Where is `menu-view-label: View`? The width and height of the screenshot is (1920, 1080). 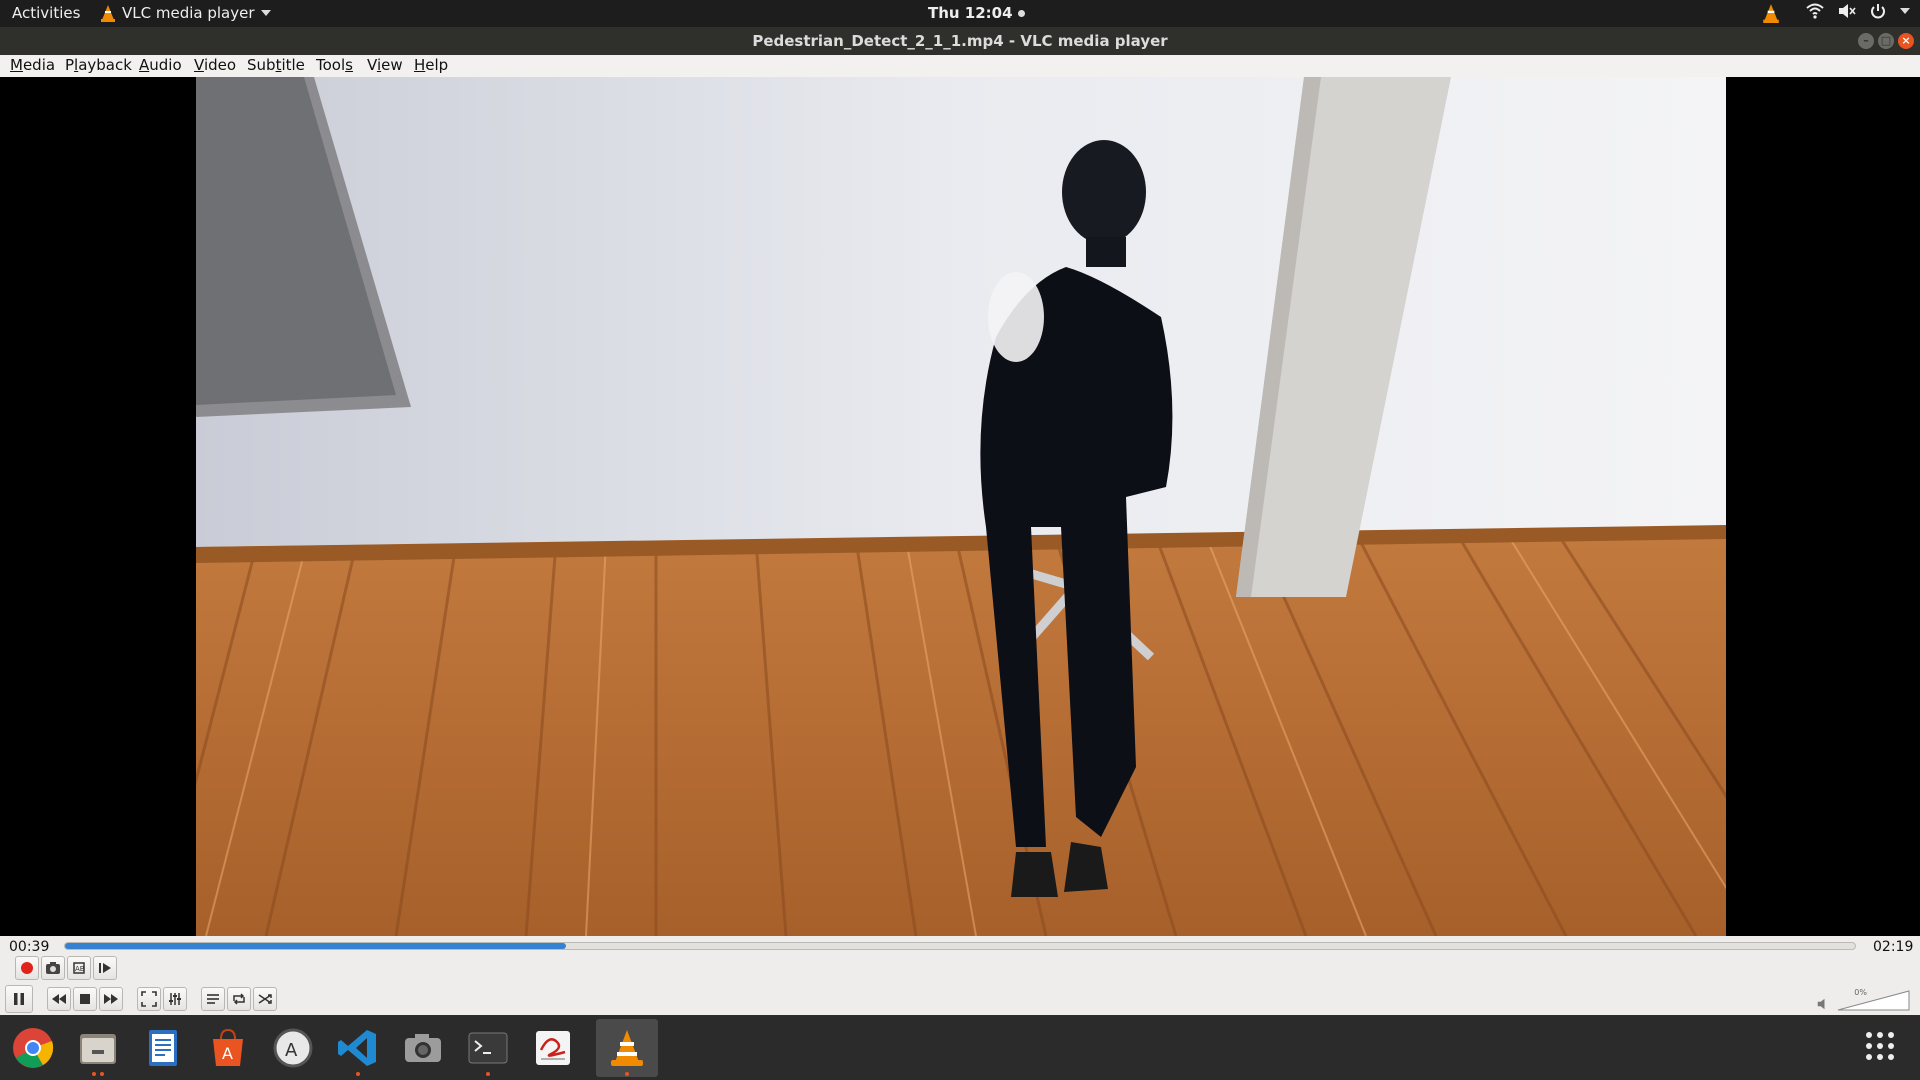
menu-view-label: View is located at coordinates (385, 65).